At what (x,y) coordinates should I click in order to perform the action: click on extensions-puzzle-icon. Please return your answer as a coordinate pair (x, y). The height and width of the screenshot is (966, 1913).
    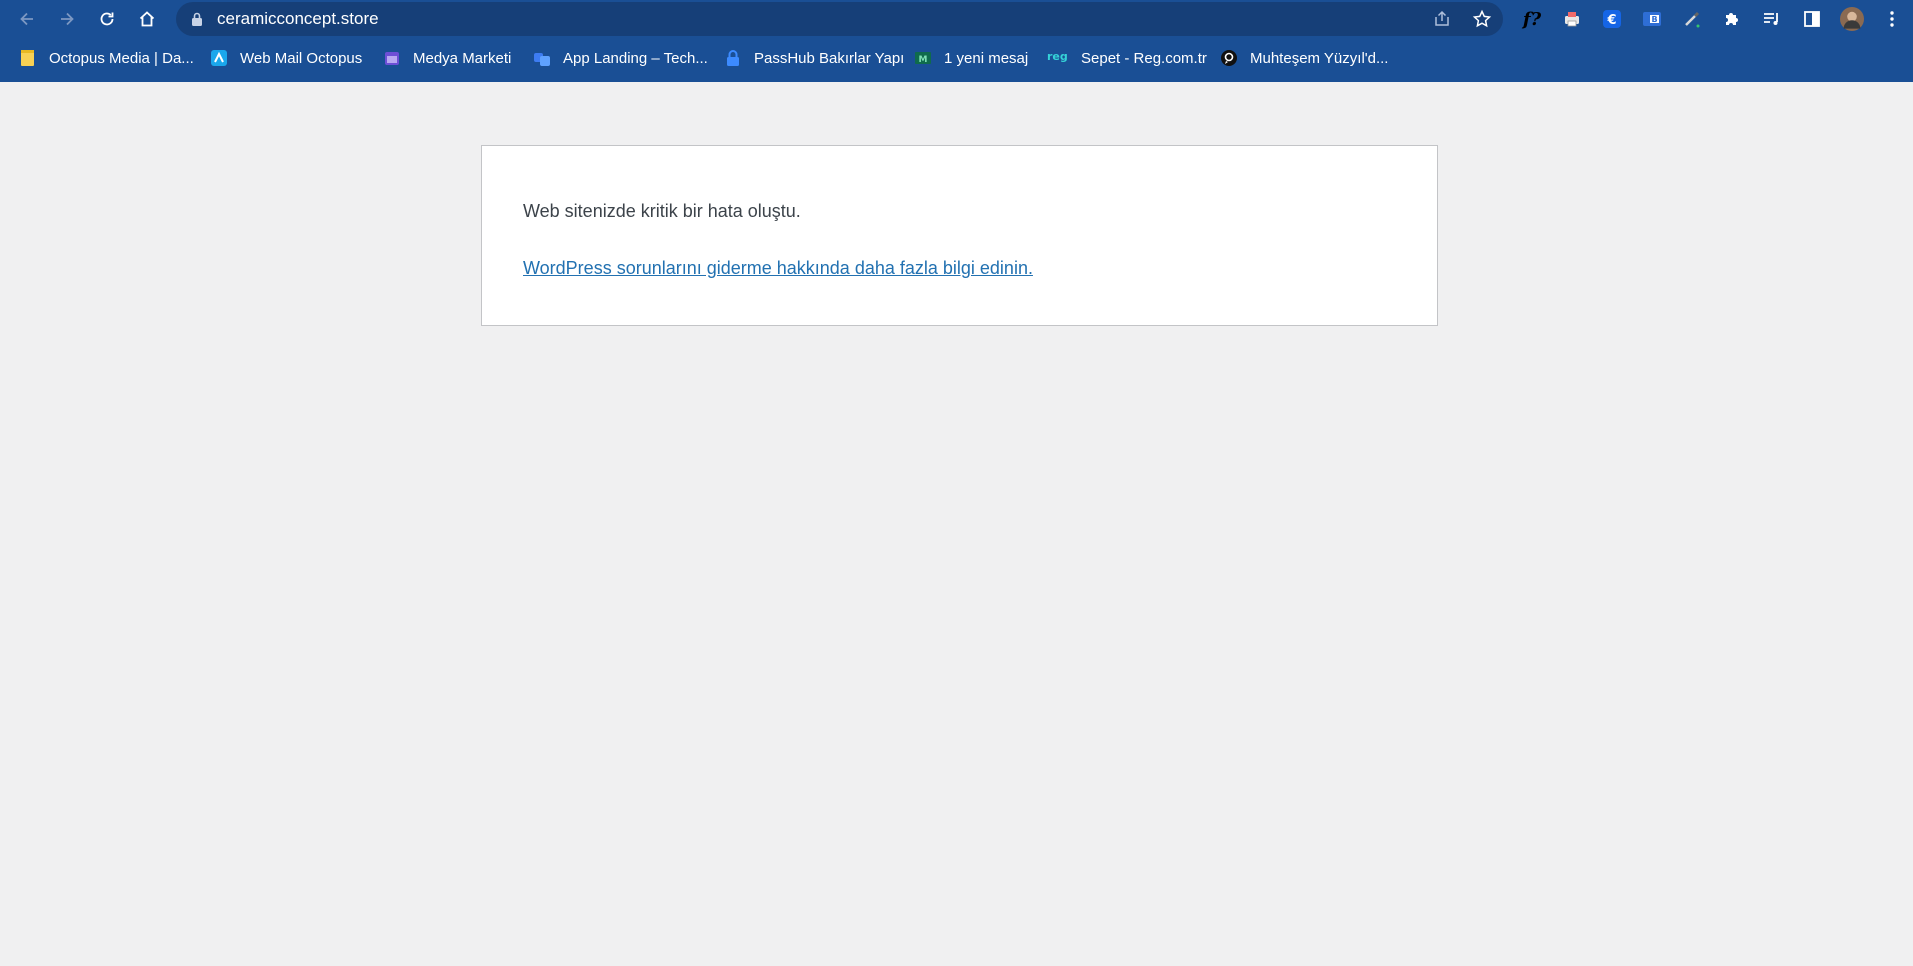
    Looking at the image, I should click on (1732, 19).